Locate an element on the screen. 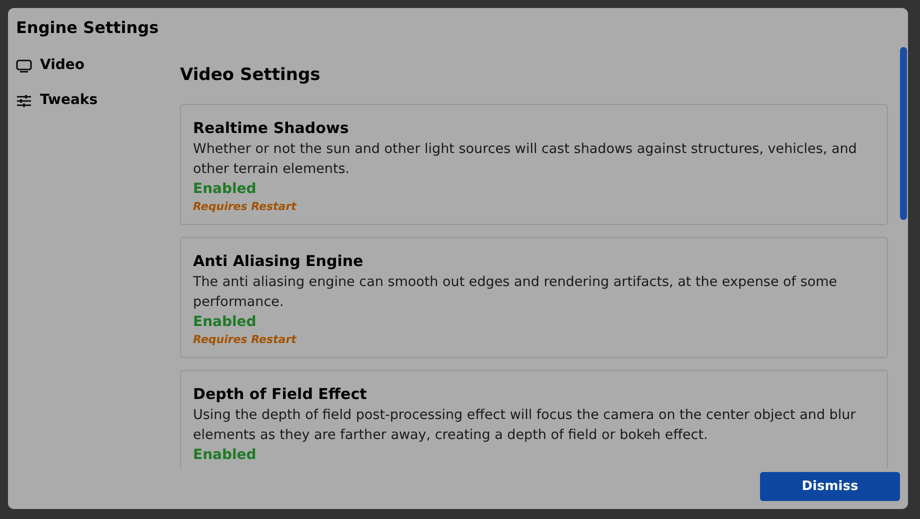 The width and height of the screenshot is (920, 519). window-title: Engine Settings is located at coordinates (87, 27).